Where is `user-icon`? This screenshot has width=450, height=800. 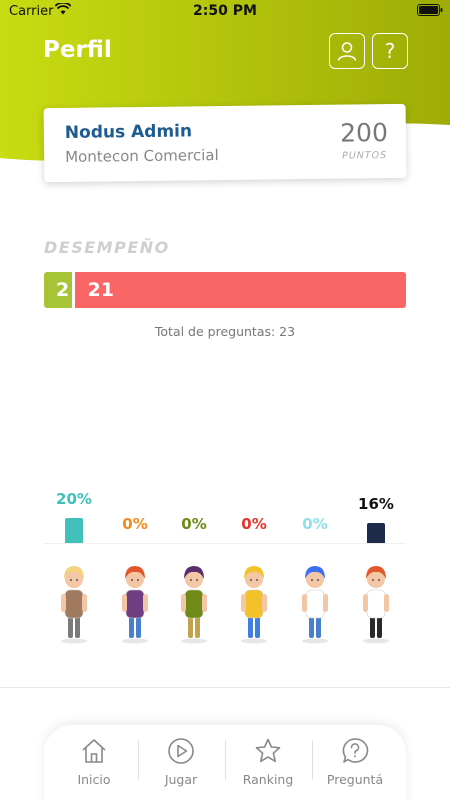 user-icon is located at coordinates (347, 51).